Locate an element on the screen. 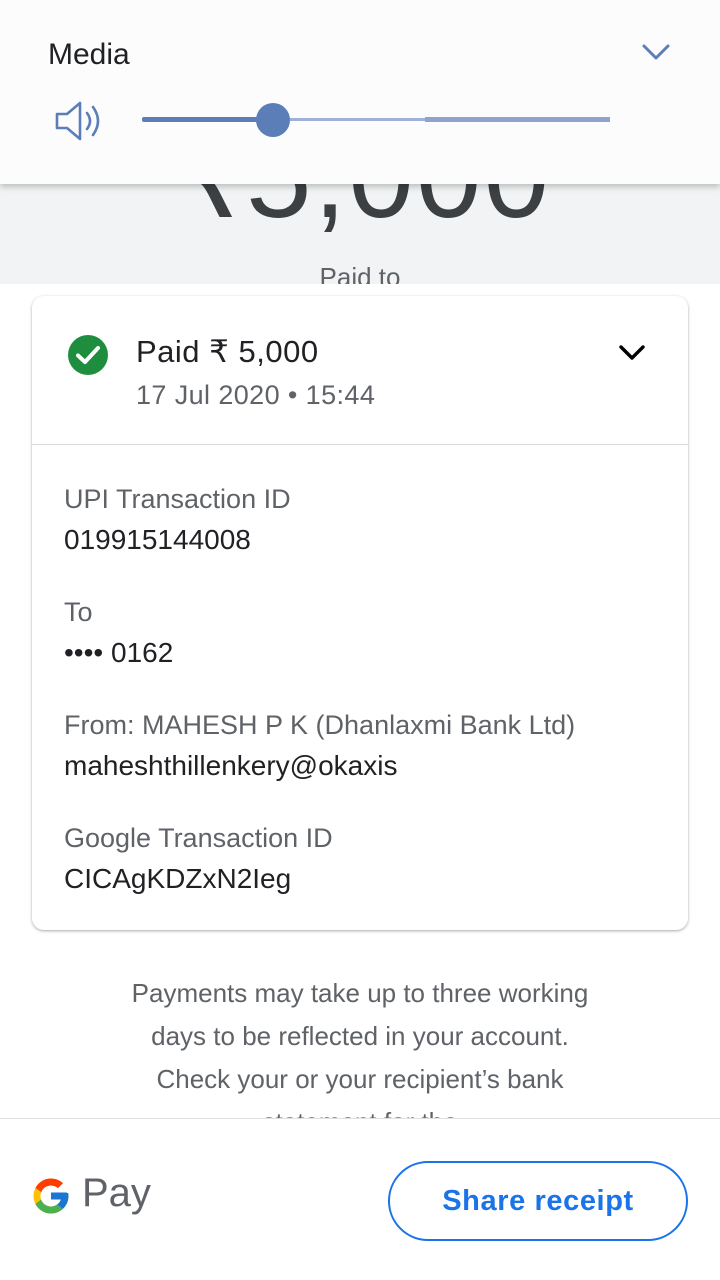  share-receipt-button: Share receipt is located at coordinates (538, 1201).